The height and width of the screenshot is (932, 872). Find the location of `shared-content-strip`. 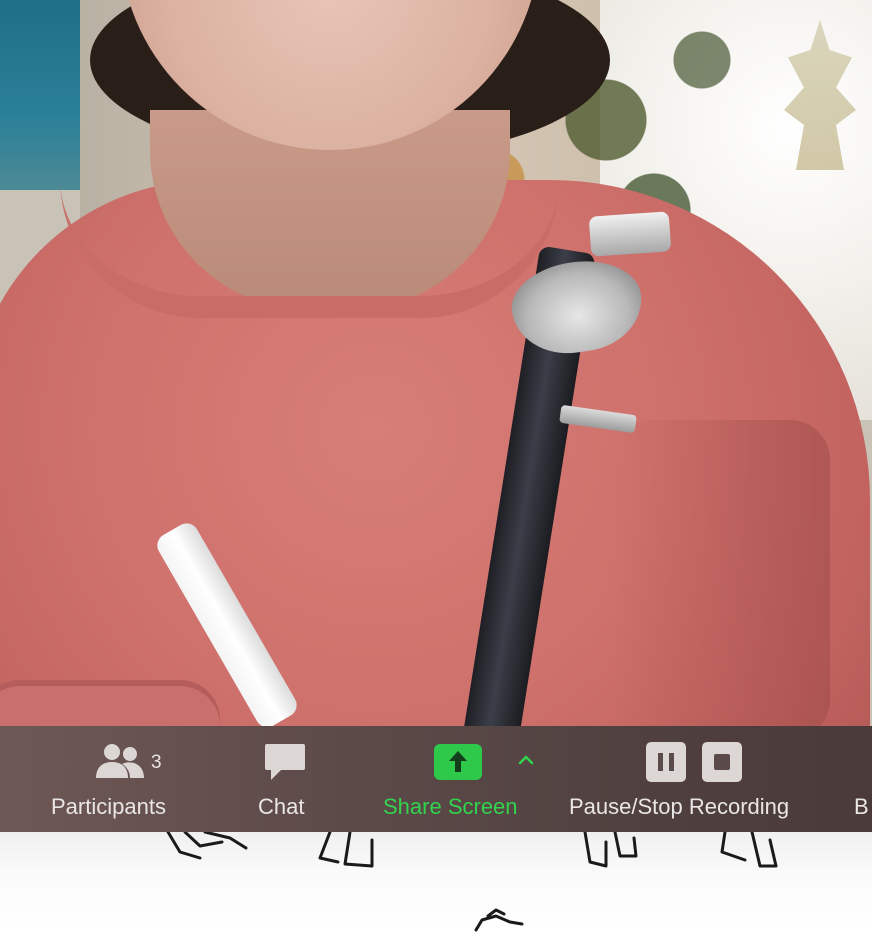

shared-content-strip is located at coordinates (436, 882).